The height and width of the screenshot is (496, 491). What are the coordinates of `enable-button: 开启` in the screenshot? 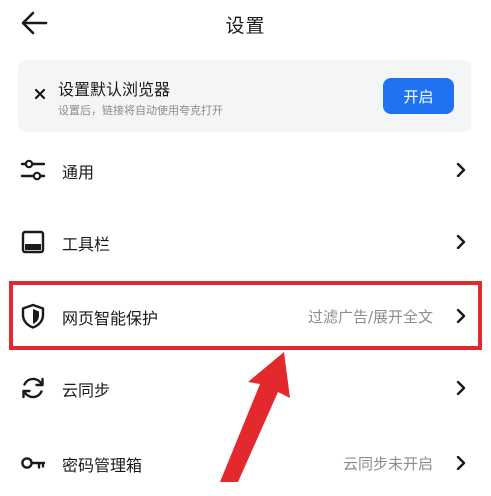 It's located at (418, 96).